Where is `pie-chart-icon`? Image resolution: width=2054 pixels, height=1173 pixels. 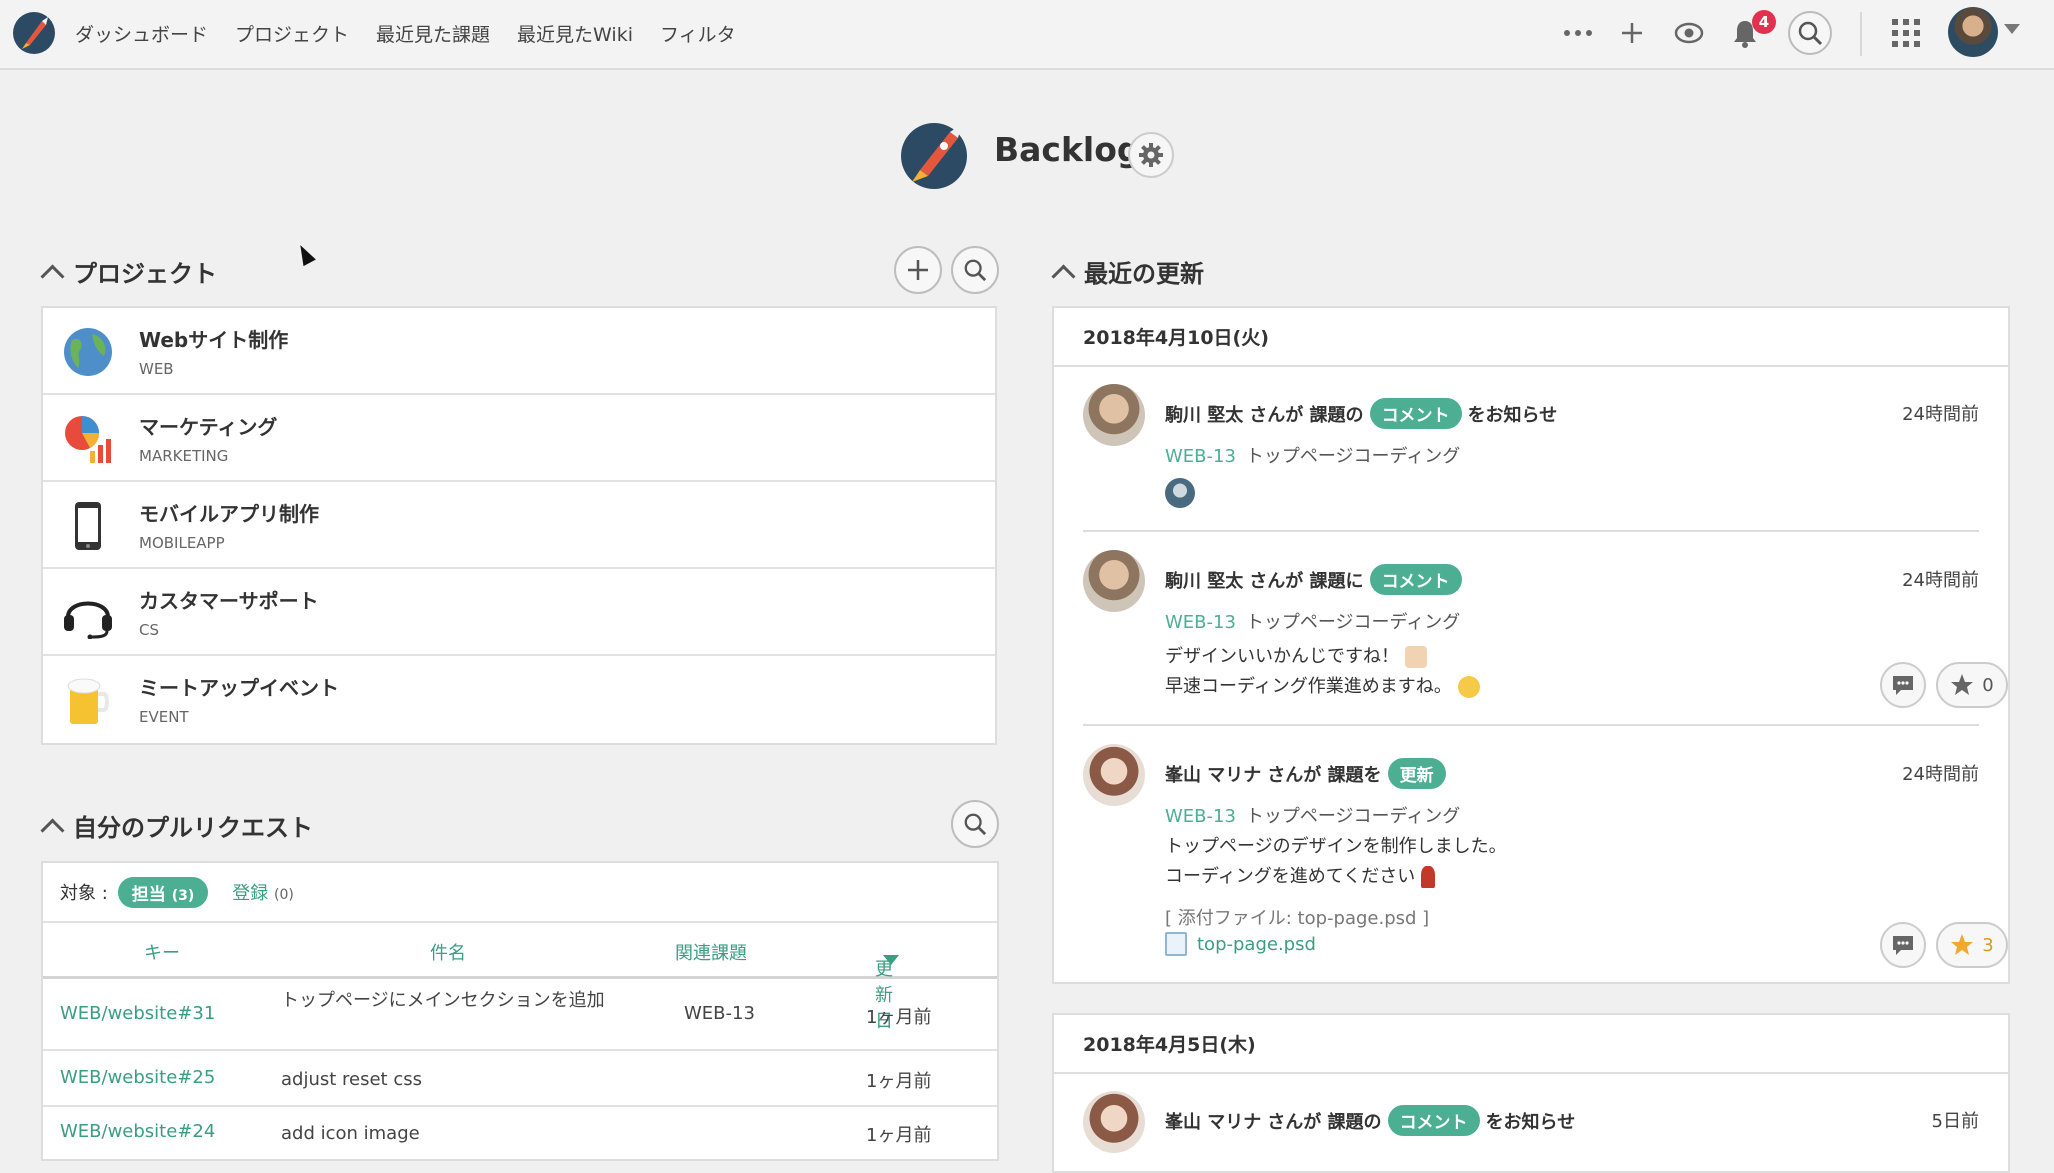
pie-chart-icon is located at coordinates (88, 439).